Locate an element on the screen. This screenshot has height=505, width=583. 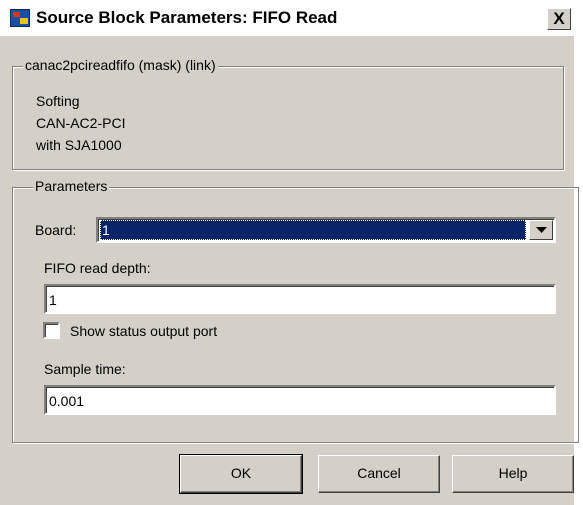
window-title: Source Block Parameters: FIFO Read is located at coordinates (187, 17).